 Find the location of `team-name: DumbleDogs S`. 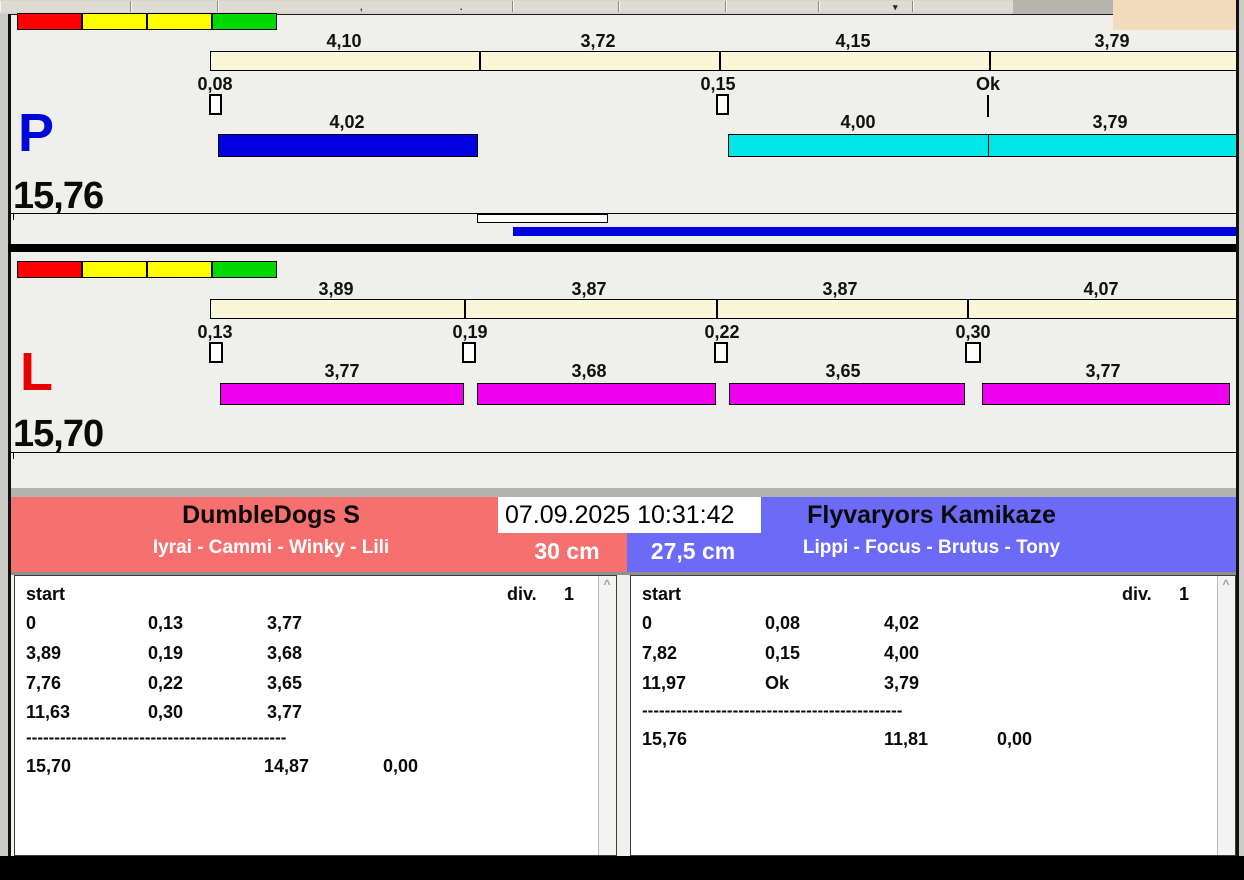

team-name: DumbleDogs S is located at coordinates (271, 515).